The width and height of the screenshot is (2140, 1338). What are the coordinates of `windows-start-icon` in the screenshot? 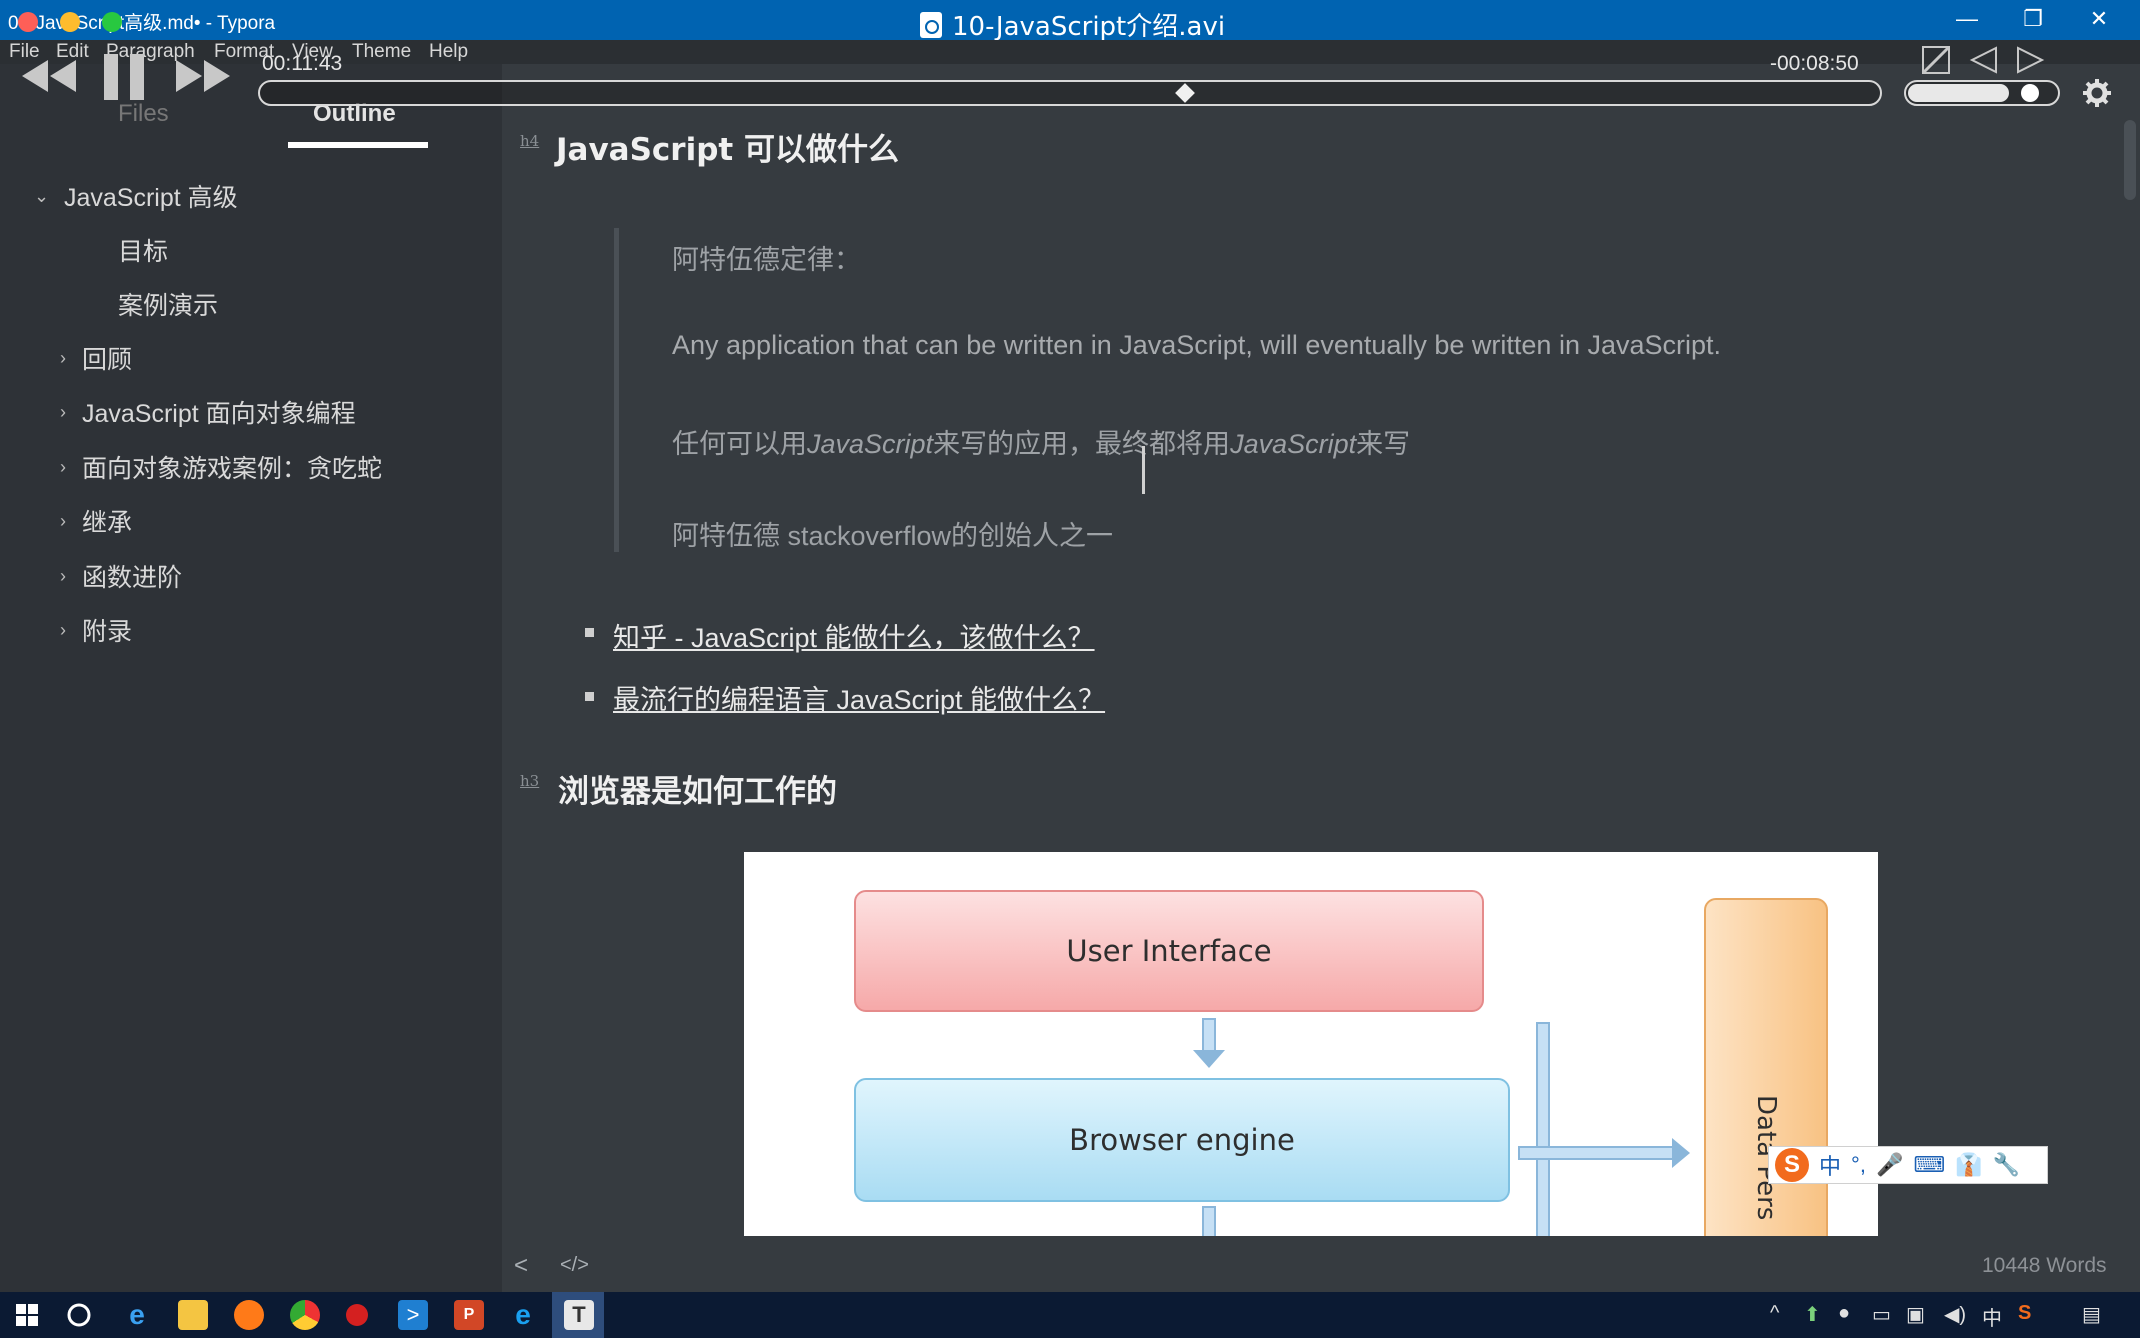 It's located at (27, 1315).